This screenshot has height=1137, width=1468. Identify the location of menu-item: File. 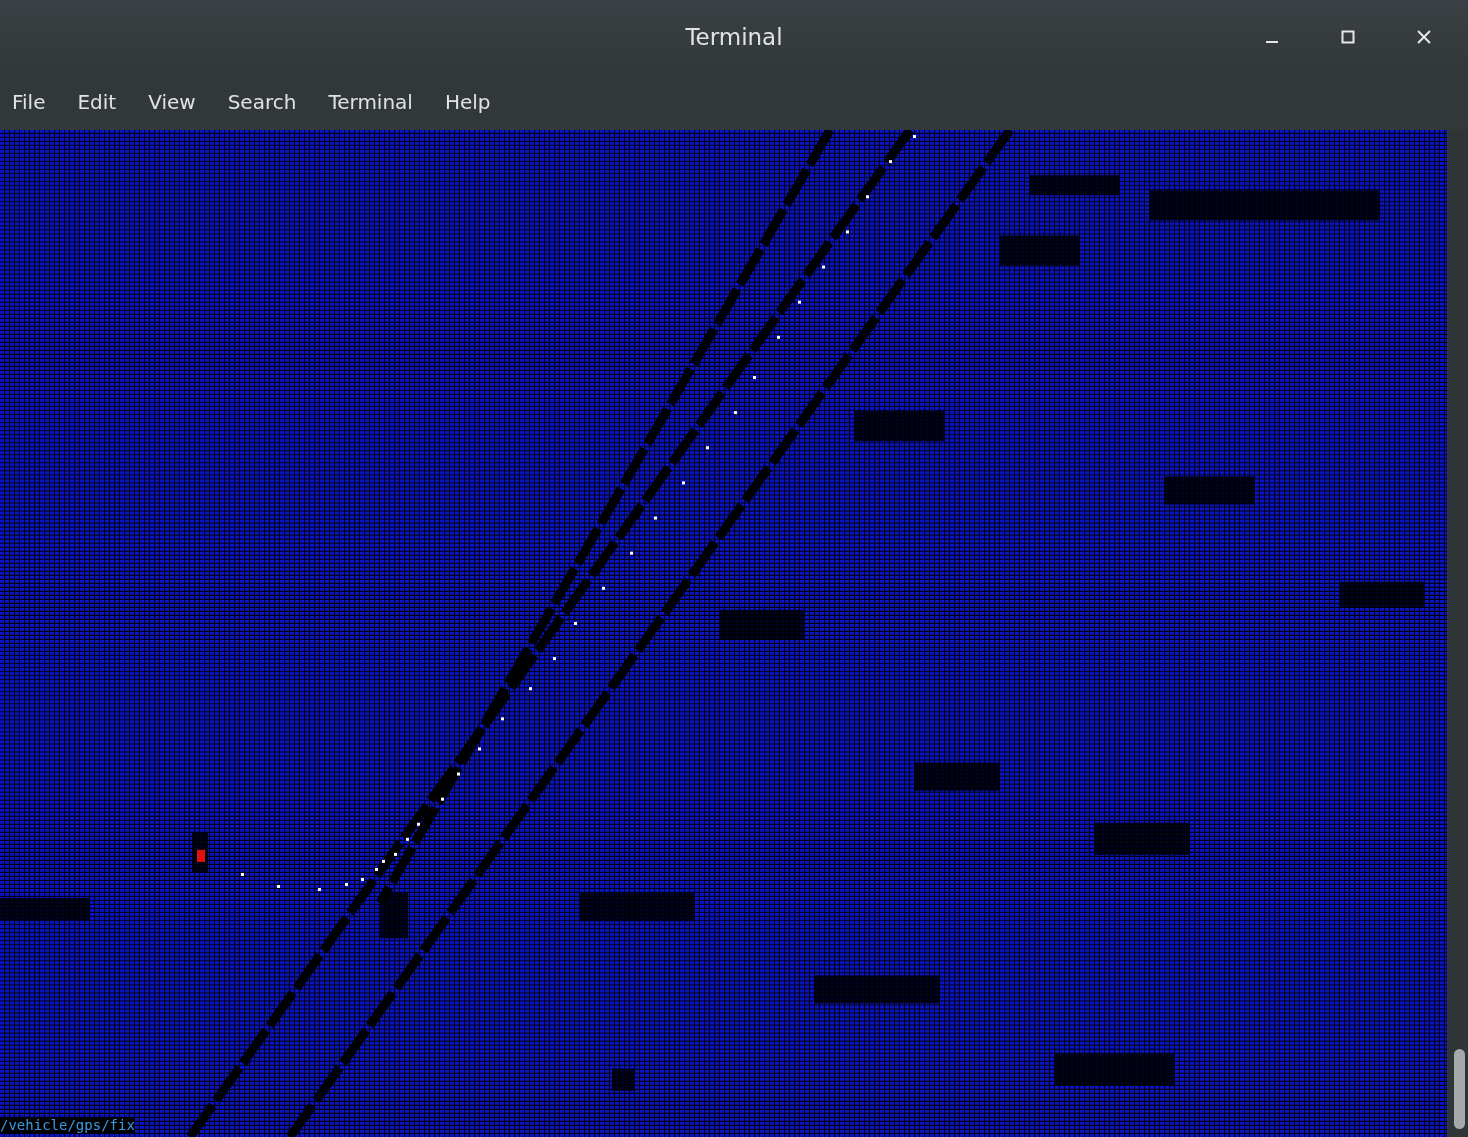
(31, 102).